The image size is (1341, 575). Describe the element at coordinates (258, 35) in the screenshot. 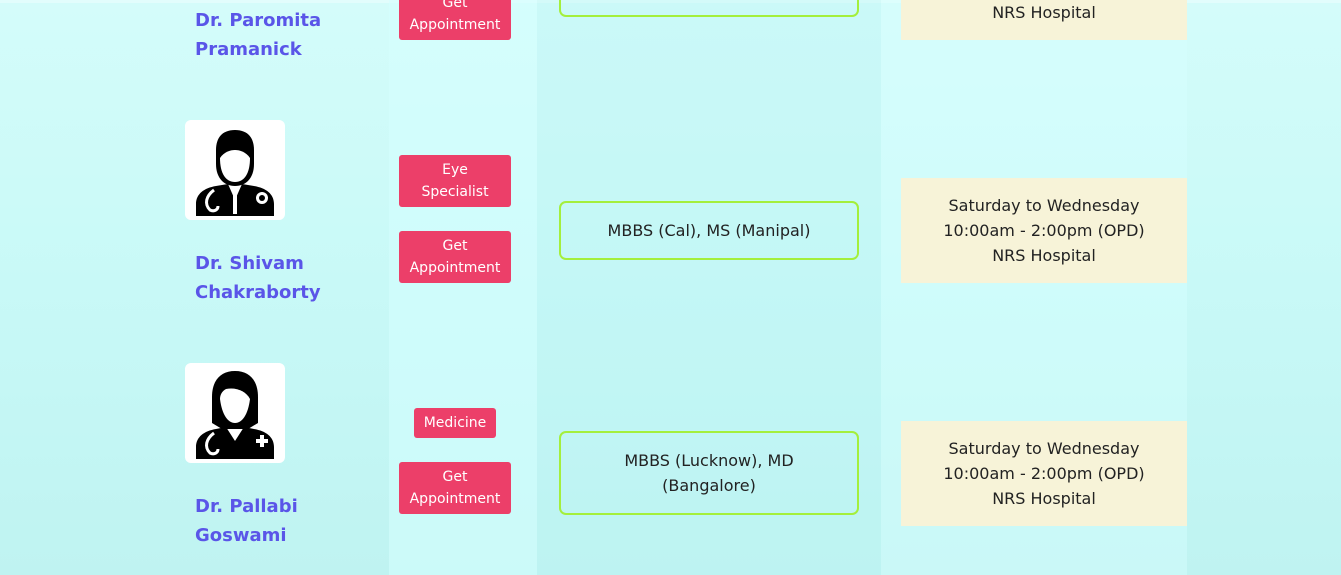

I see `doctor-name: Dr. Paromita Pramanick` at that location.